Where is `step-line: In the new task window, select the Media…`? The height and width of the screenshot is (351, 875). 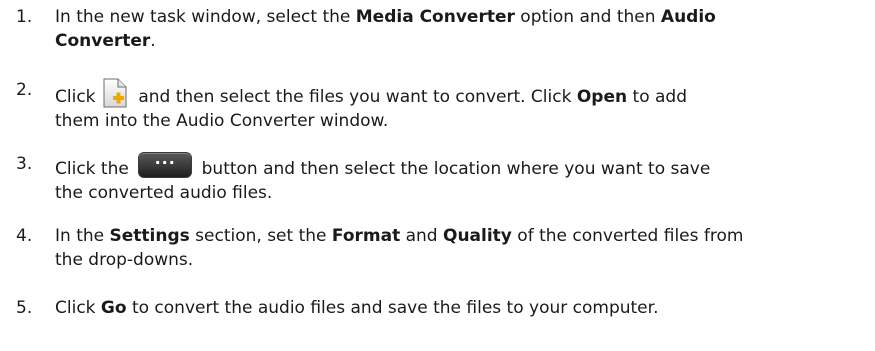
step-line: In the new task window, select the Media… is located at coordinates (455, 17).